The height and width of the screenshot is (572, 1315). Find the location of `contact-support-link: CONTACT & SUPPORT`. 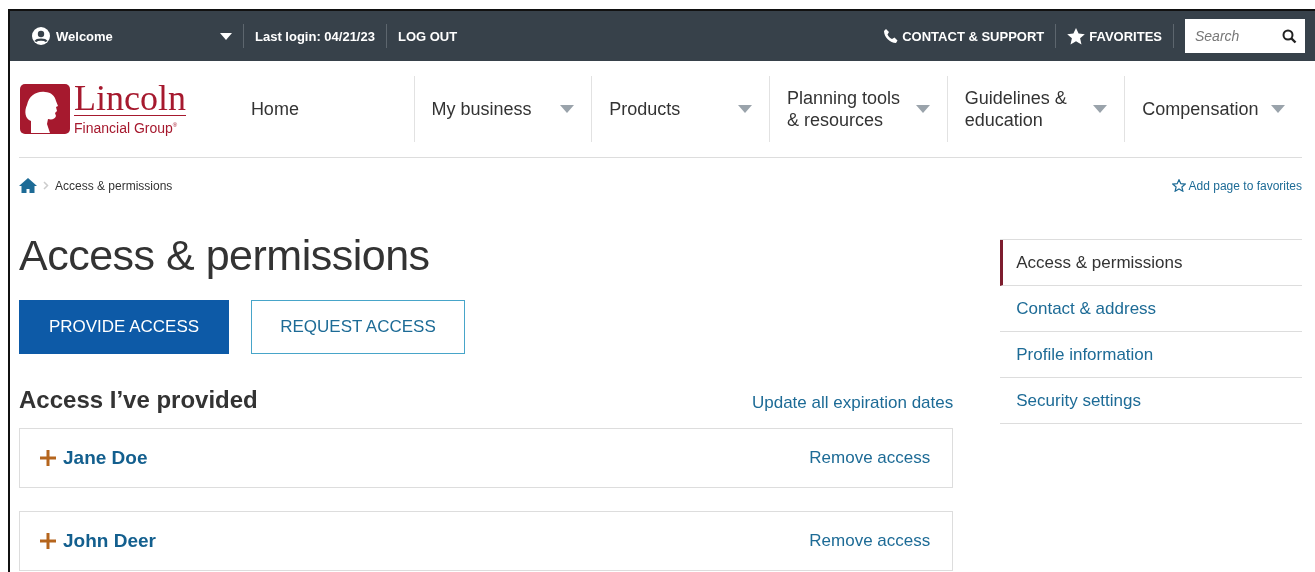

contact-support-link: CONTACT & SUPPORT is located at coordinates (973, 36).